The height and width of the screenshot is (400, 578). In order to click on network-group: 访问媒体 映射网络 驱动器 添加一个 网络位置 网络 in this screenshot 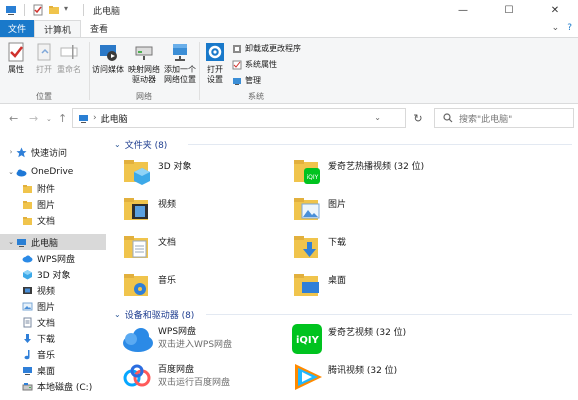, I will do `click(144, 71)`.